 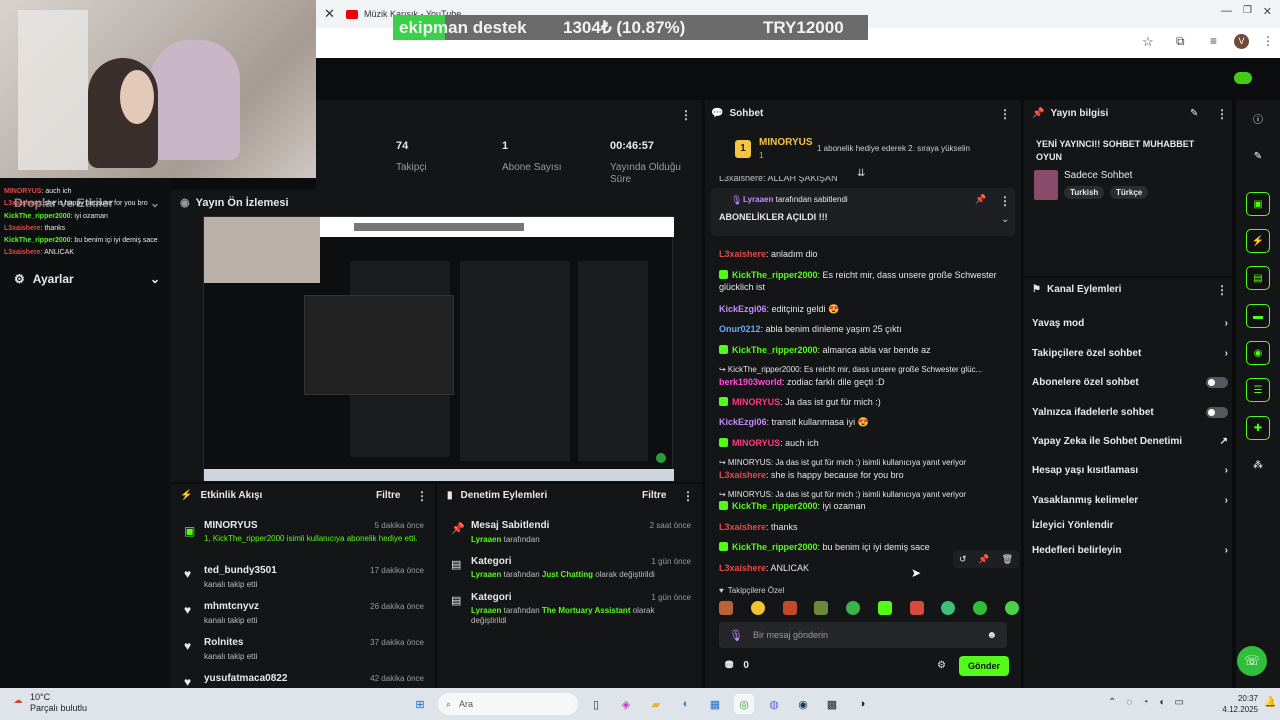 I want to click on chat-input: 🎙 Bir mesaj gönderin ☻, so click(x=863, y=635).